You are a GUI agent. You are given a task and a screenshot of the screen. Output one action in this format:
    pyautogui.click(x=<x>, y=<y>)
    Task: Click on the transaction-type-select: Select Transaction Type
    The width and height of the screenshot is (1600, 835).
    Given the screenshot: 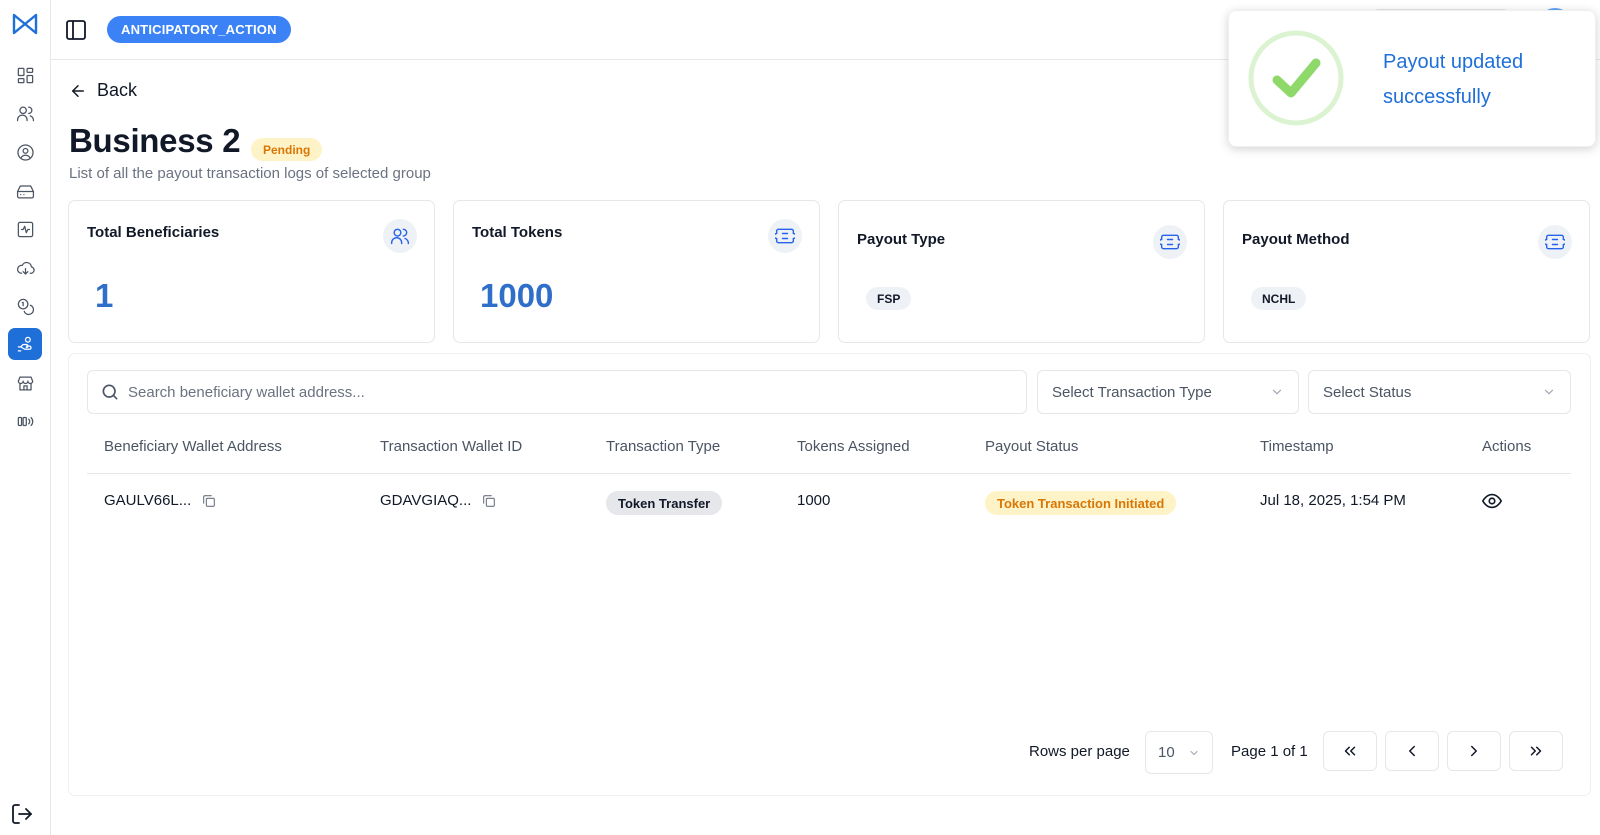 What is the action you would take?
    pyautogui.click(x=1168, y=392)
    